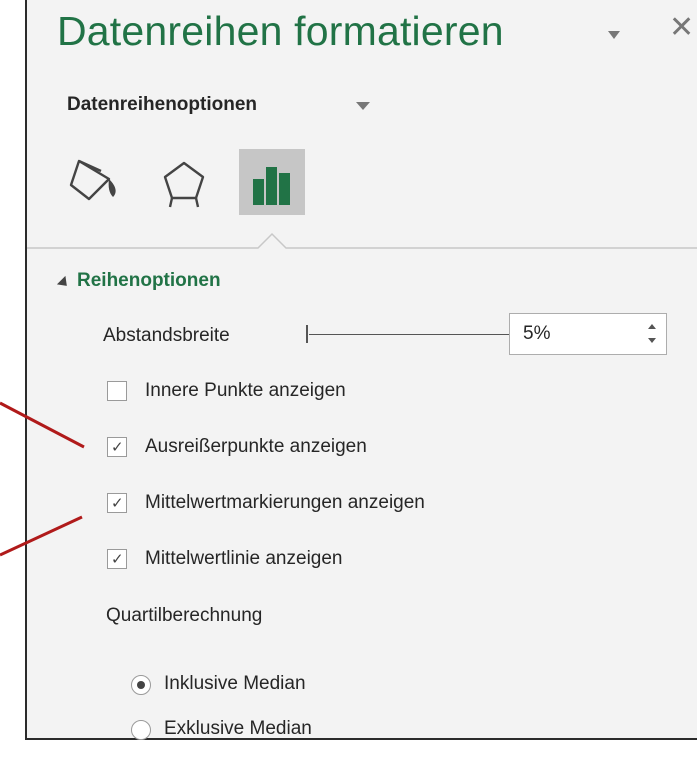  What do you see at coordinates (42, 479) in the screenshot?
I see `annotation-lines` at bounding box center [42, 479].